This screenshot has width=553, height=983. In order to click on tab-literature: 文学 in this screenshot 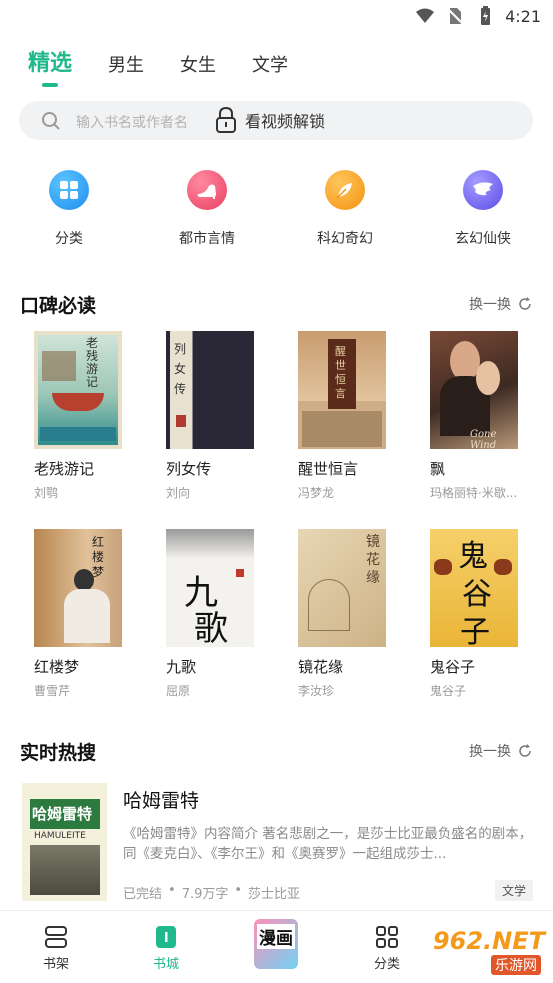, I will do `click(270, 64)`.